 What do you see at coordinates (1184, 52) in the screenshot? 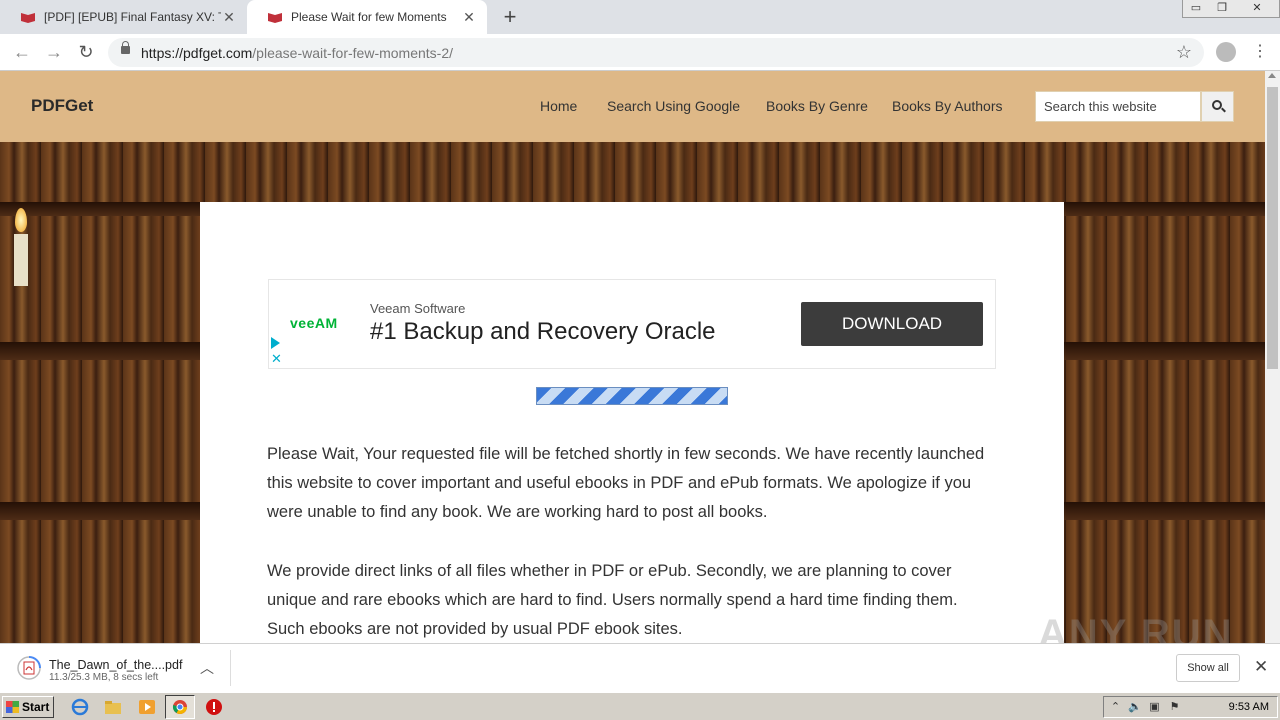
I see `bookmark-star-icon: ☆` at bounding box center [1184, 52].